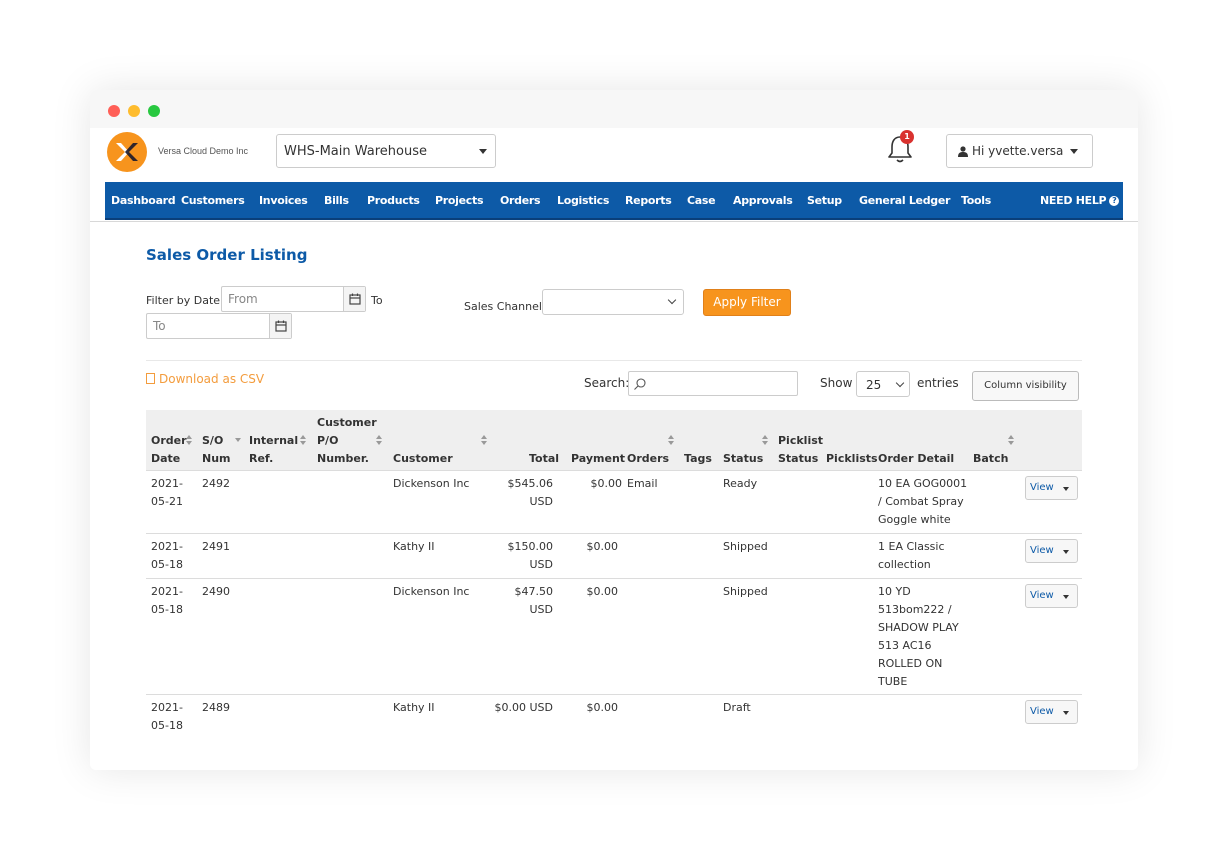 This screenshot has width=1228, height=860. Describe the element at coordinates (990, 459) in the screenshot. I see `th-batch: Batch` at that location.